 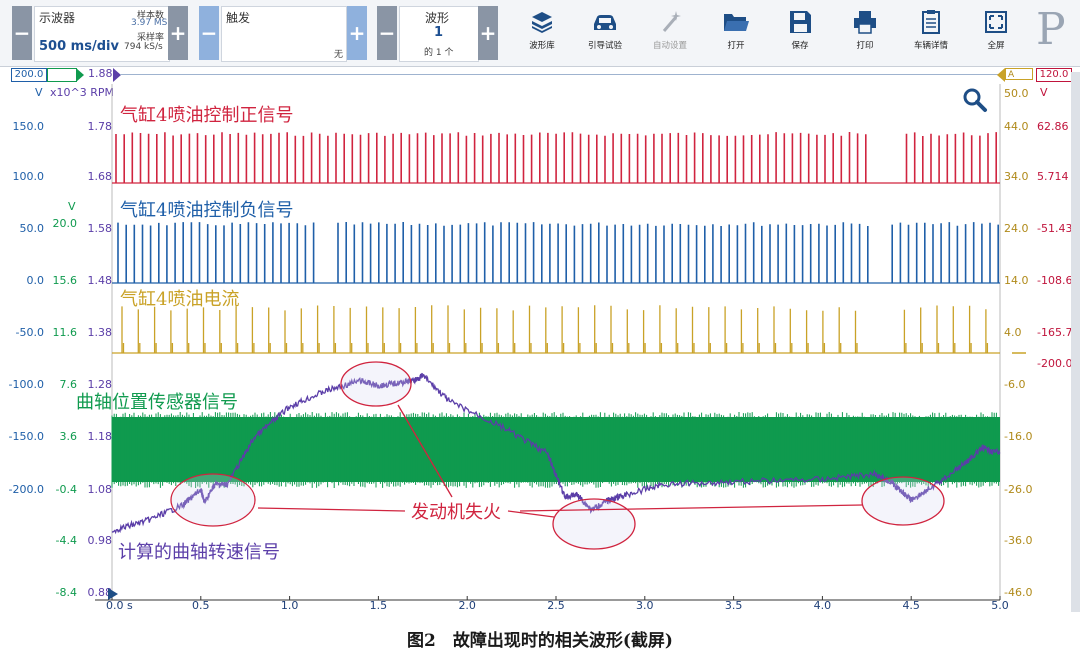 What do you see at coordinates (290, 605) in the screenshot?
I see `time-tick-label: 1.0` at bounding box center [290, 605].